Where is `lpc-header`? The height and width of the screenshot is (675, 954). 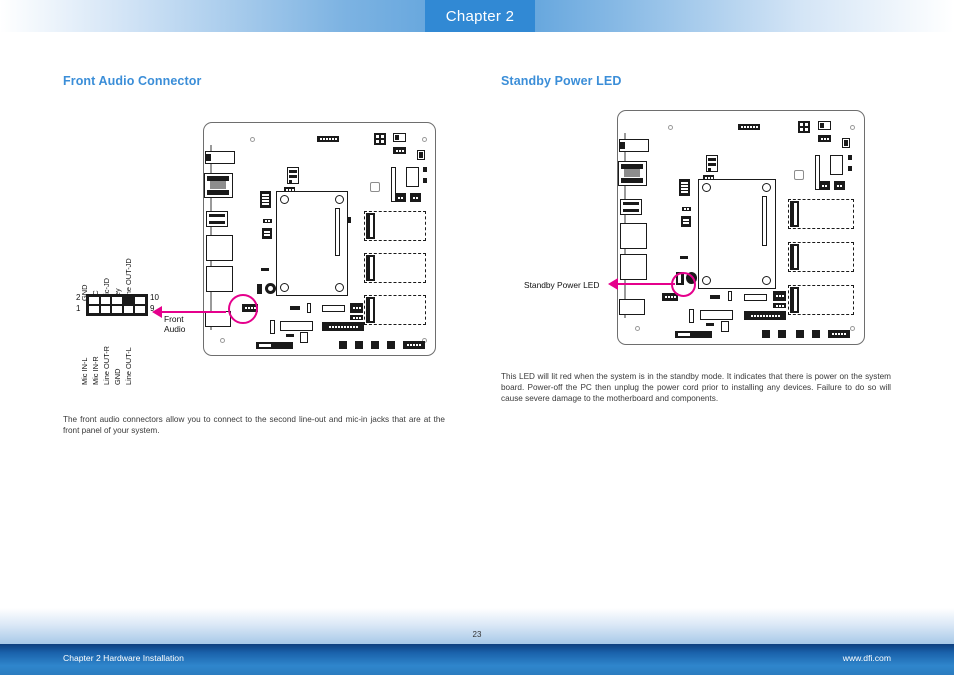 lpc-header is located at coordinates (343, 326).